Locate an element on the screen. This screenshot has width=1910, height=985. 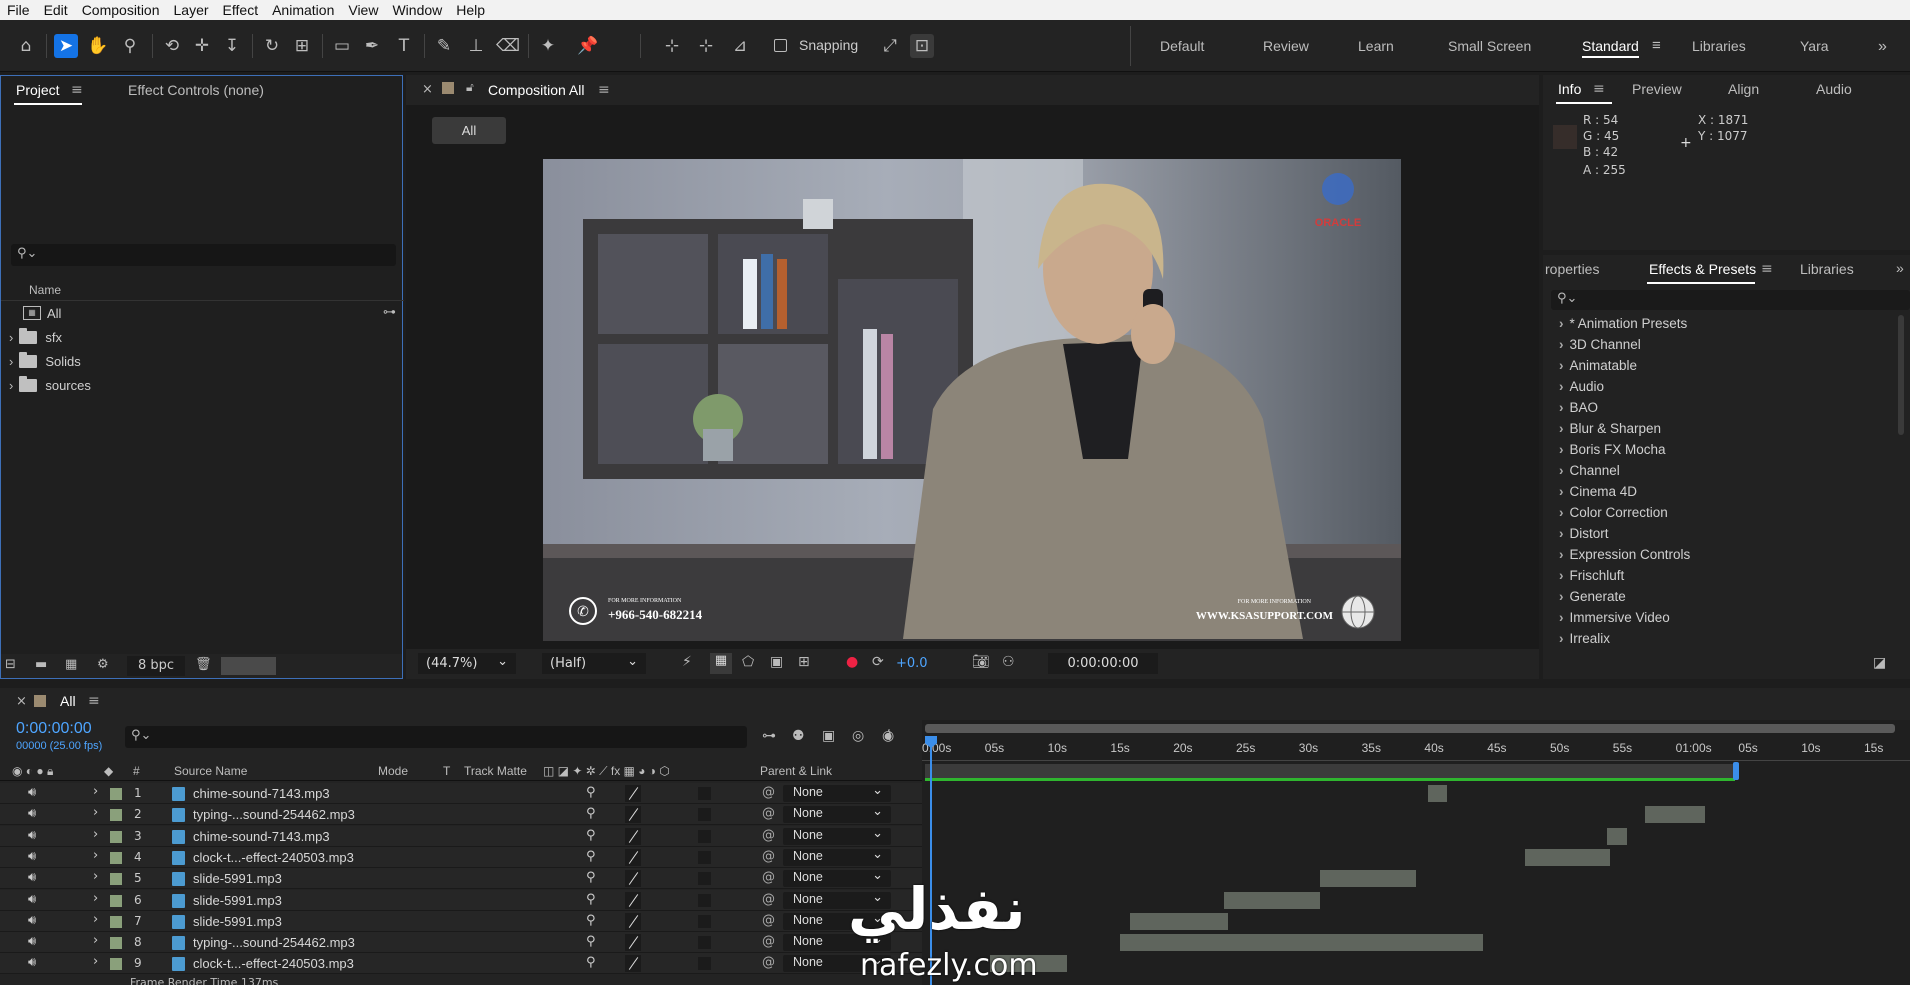
channel-icon: ● is located at coordinates (852, 662).